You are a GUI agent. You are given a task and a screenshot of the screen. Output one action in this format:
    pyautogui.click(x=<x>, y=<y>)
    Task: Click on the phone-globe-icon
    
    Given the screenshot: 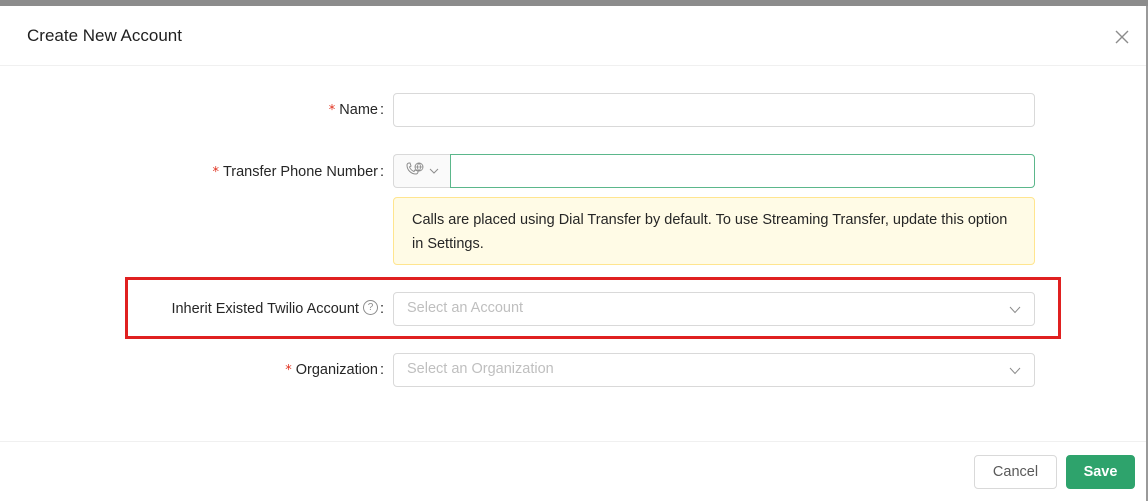 What is the action you would take?
    pyautogui.click(x=415, y=171)
    